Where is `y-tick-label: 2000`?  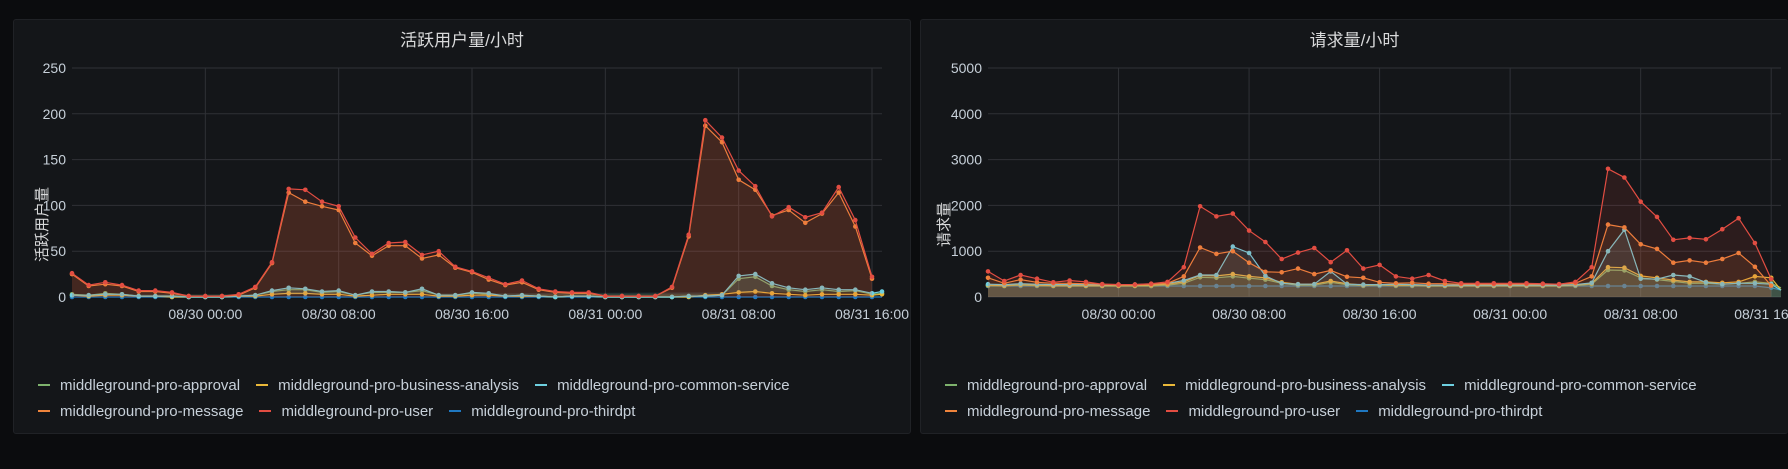
y-tick-label: 2000 is located at coordinates (966, 205).